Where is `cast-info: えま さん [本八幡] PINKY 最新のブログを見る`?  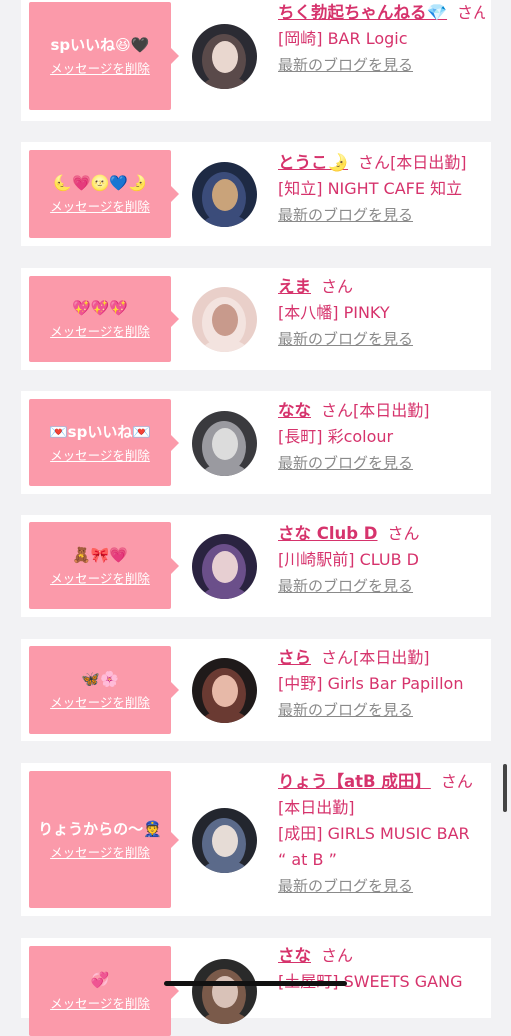 cast-info: えま さん [本八幡] PINKY 最新のブログを見る is located at coordinates (381, 313).